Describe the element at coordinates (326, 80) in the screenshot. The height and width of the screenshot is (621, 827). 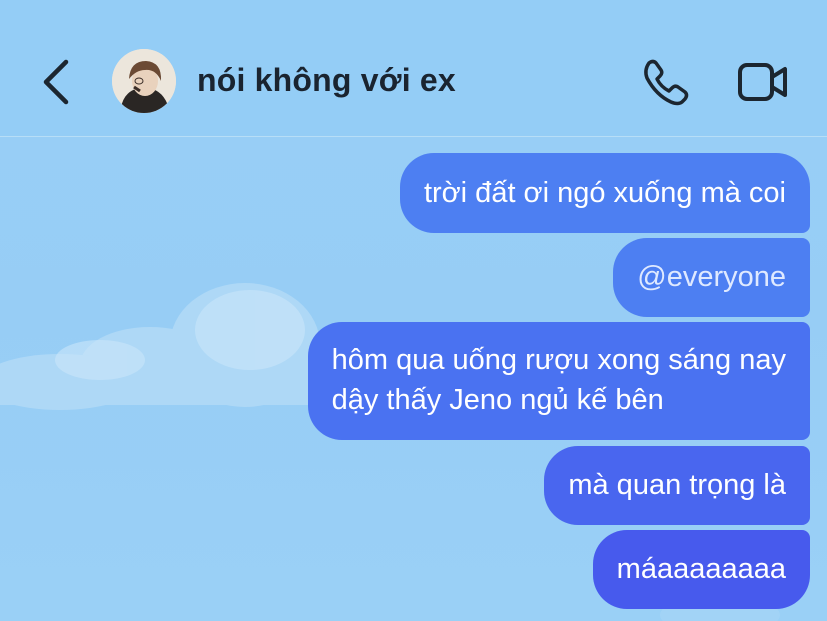
I see `chat-title: nói không với ex` at that location.